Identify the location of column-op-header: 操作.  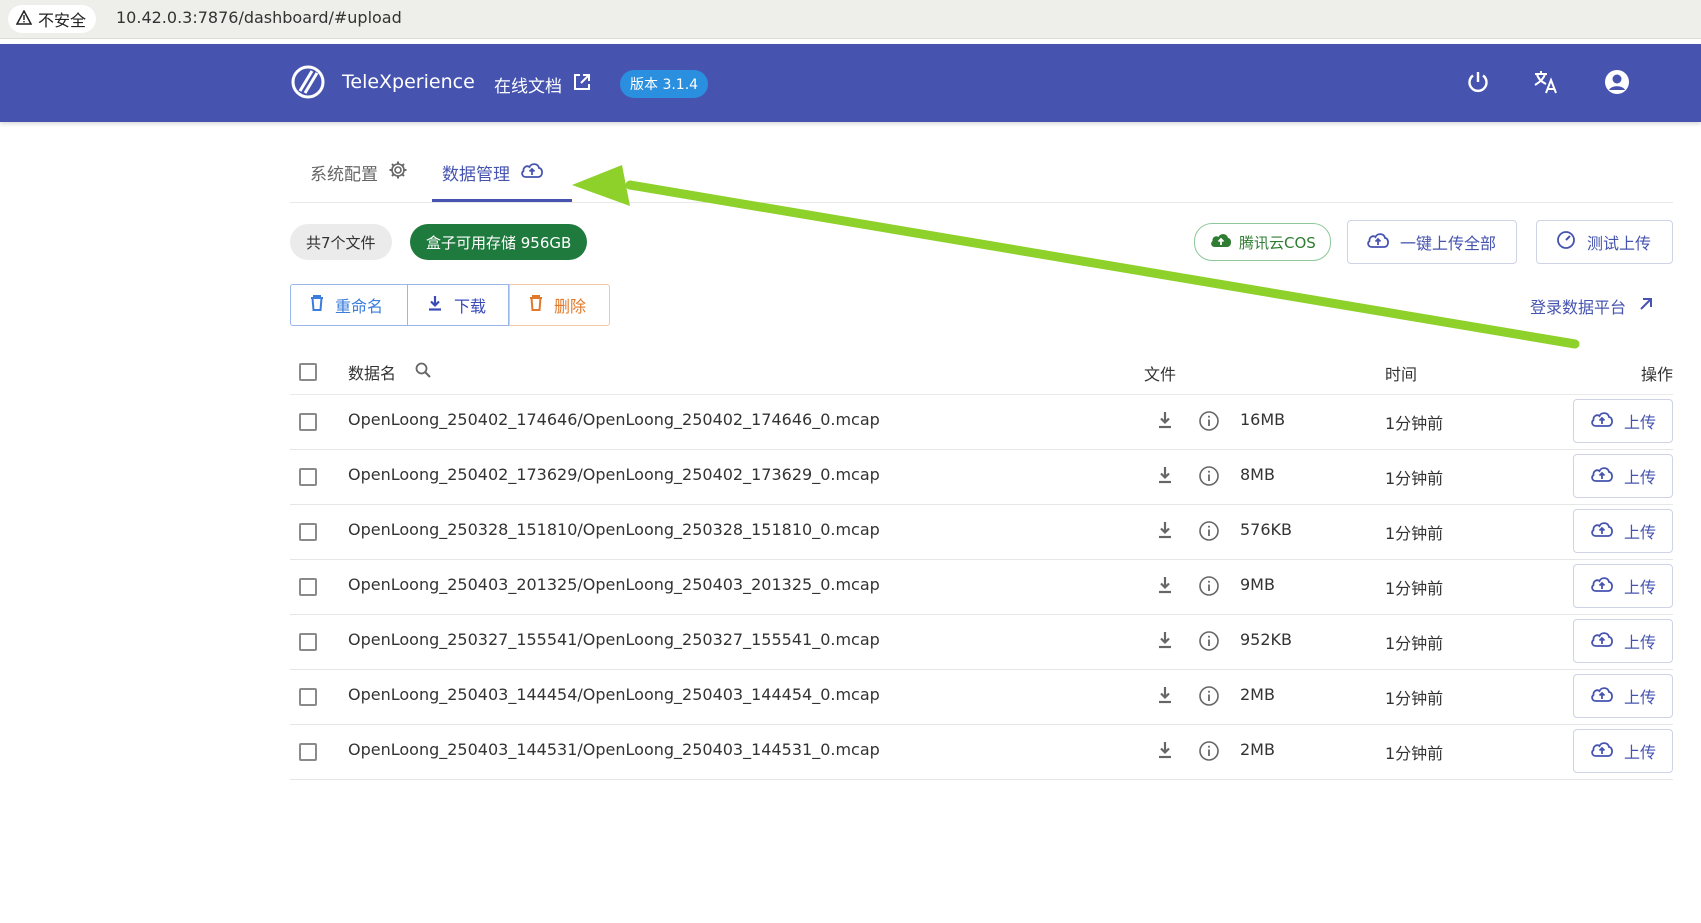
(1656, 374).